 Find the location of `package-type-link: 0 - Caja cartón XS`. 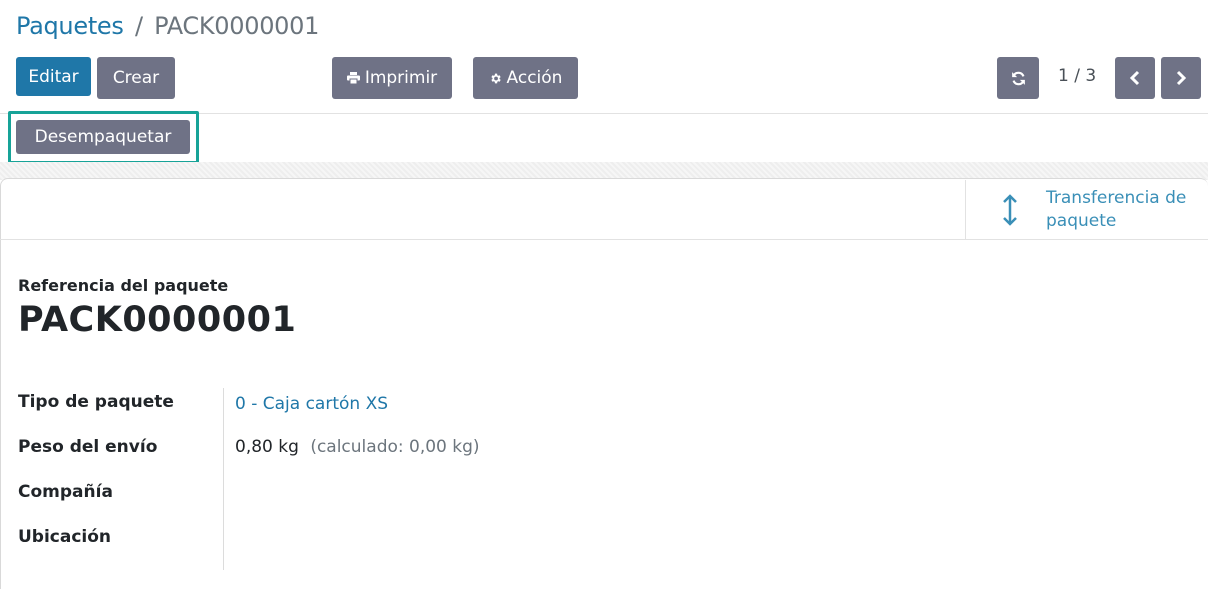

package-type-link: 0 - Caja cartón XS is located at coordinates (311, 404).